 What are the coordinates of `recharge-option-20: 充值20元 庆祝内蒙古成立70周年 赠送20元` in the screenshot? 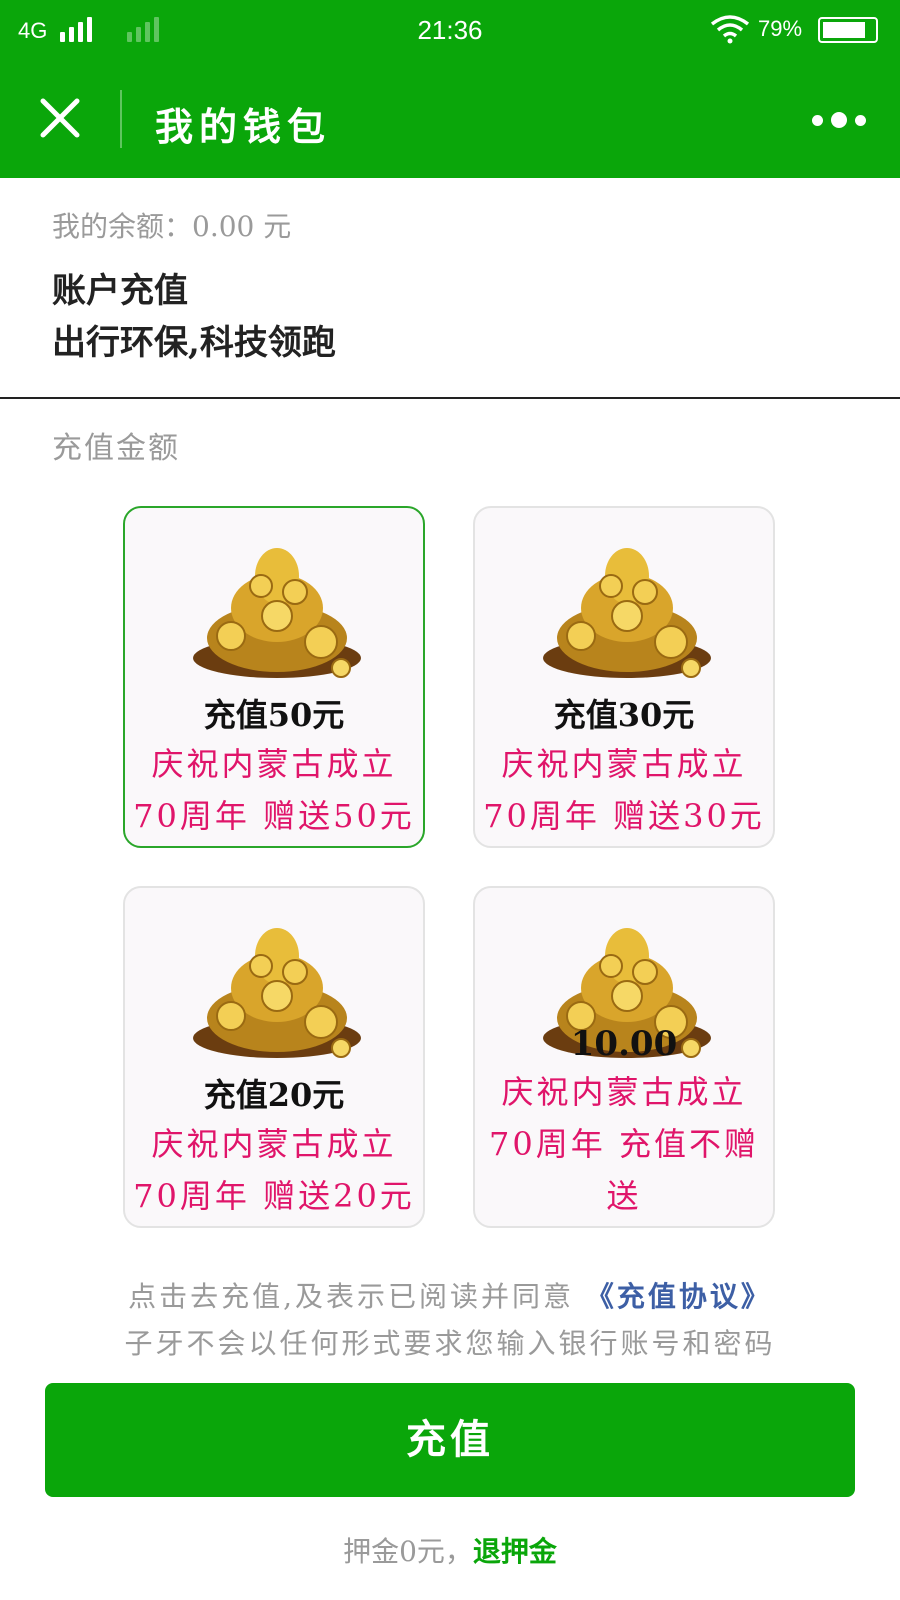 It's located at (274, 1057).